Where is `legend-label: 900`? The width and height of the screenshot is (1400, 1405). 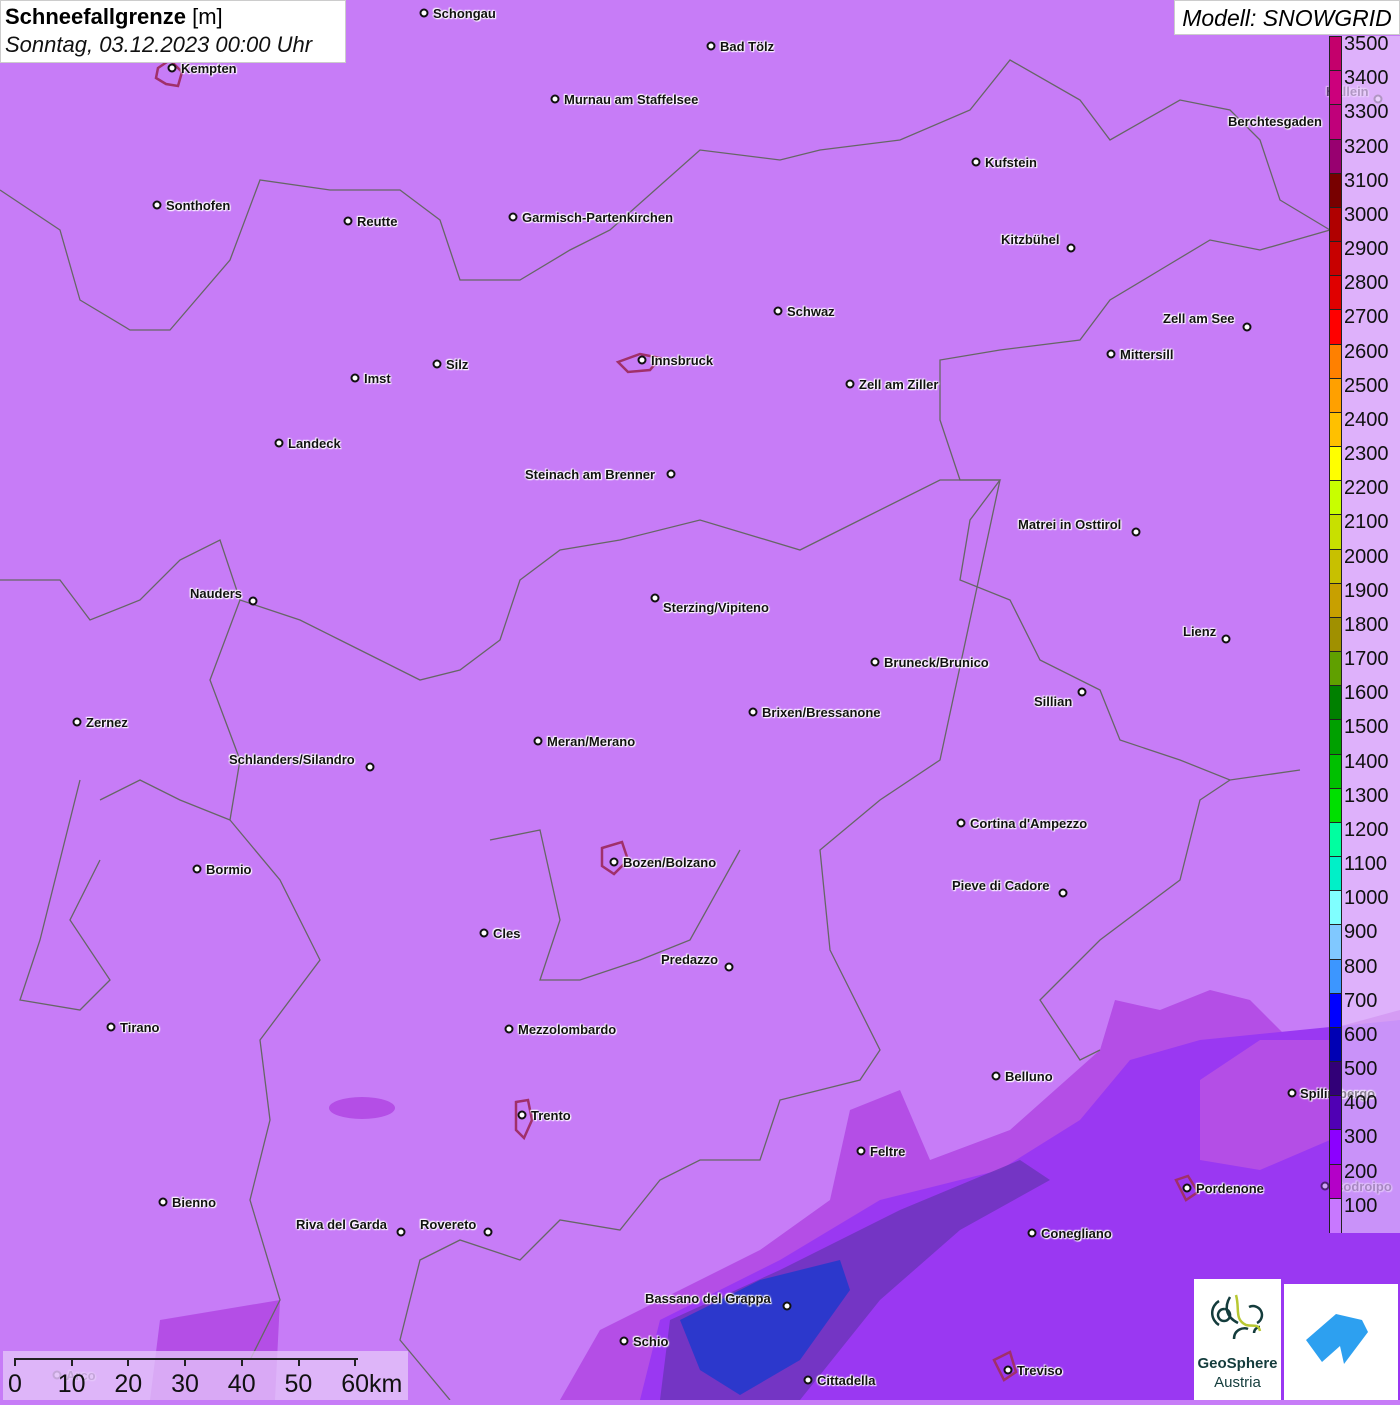 legend-label: 900 is located at coordinates (1361, 932).